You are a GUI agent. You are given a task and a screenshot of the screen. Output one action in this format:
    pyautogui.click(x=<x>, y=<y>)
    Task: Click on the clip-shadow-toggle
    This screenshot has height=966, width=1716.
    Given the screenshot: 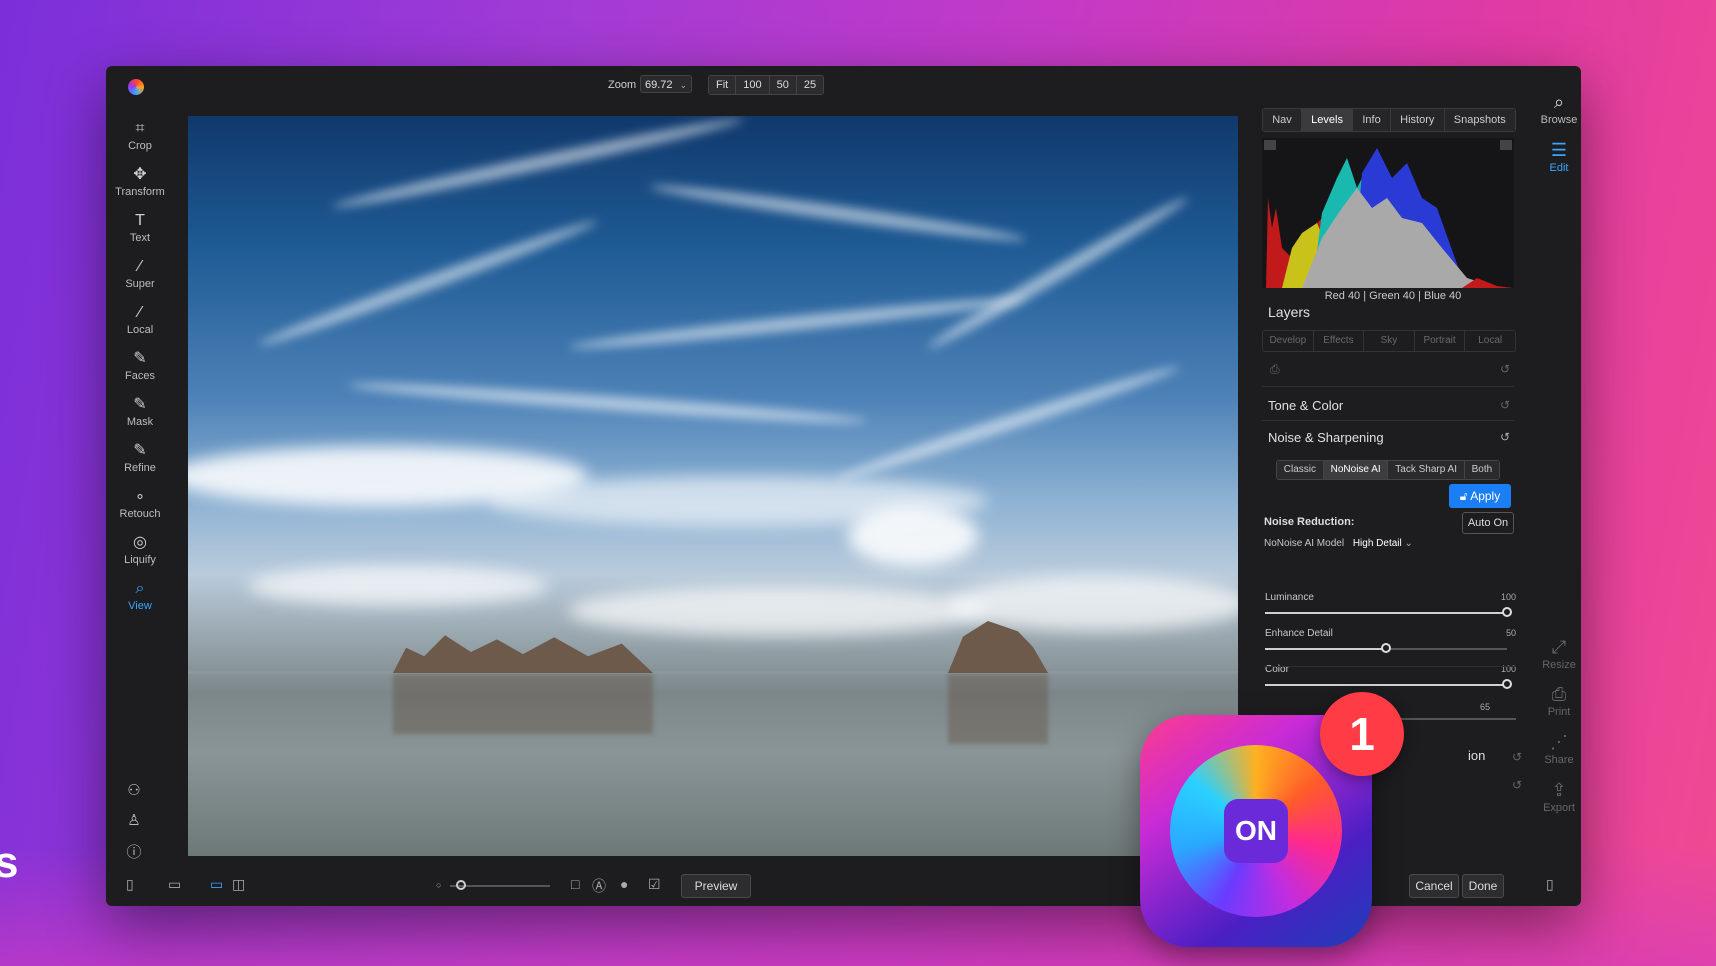 What is the action you would take?
    pyautogui.click(x=1270, y=145)
    